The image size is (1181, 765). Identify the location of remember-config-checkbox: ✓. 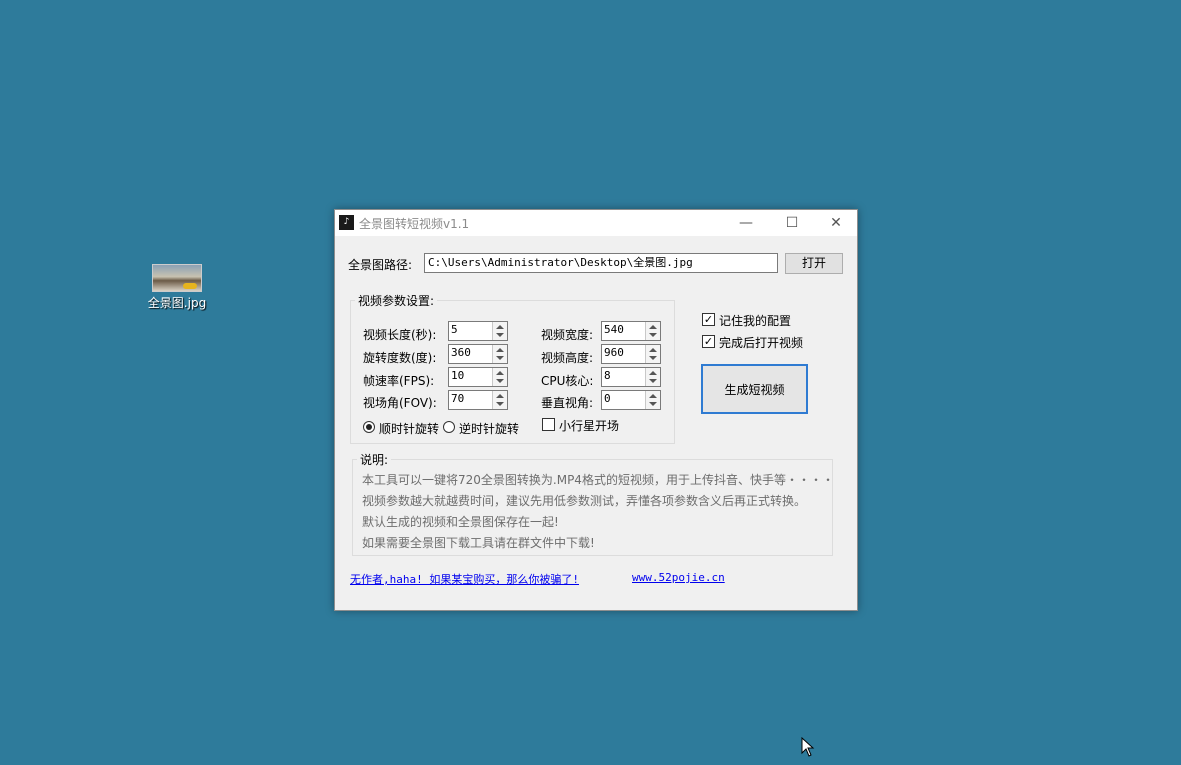
(708, 319).